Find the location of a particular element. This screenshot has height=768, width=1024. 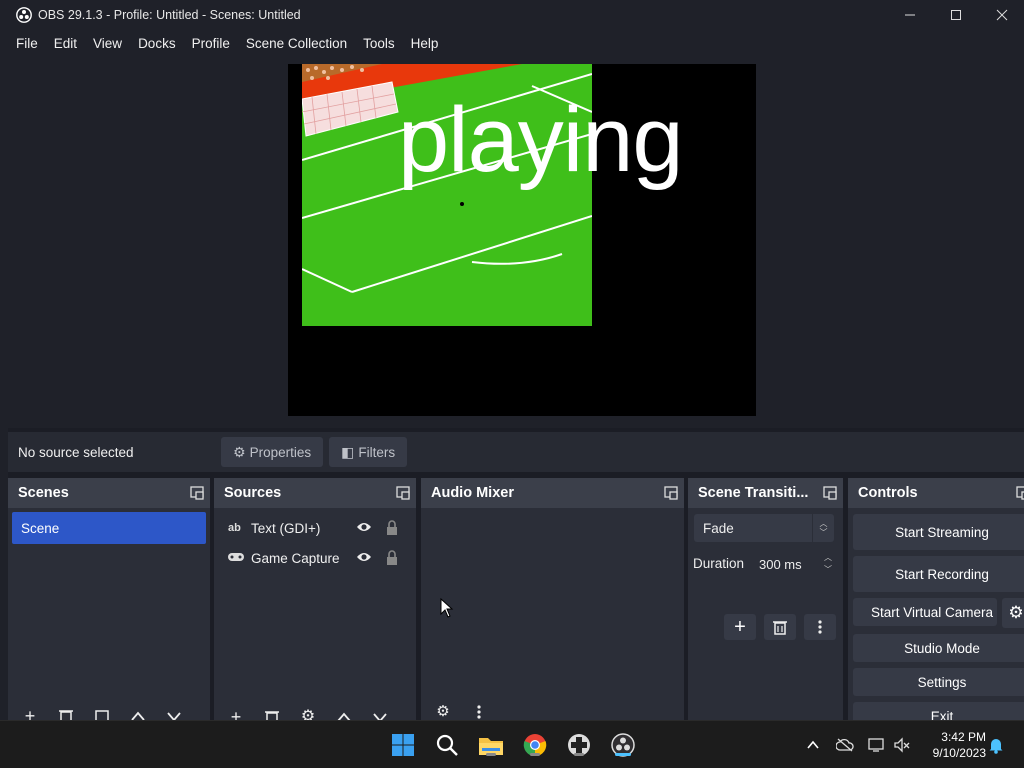

exit-button: Exit is located at coordinates (938, 711).